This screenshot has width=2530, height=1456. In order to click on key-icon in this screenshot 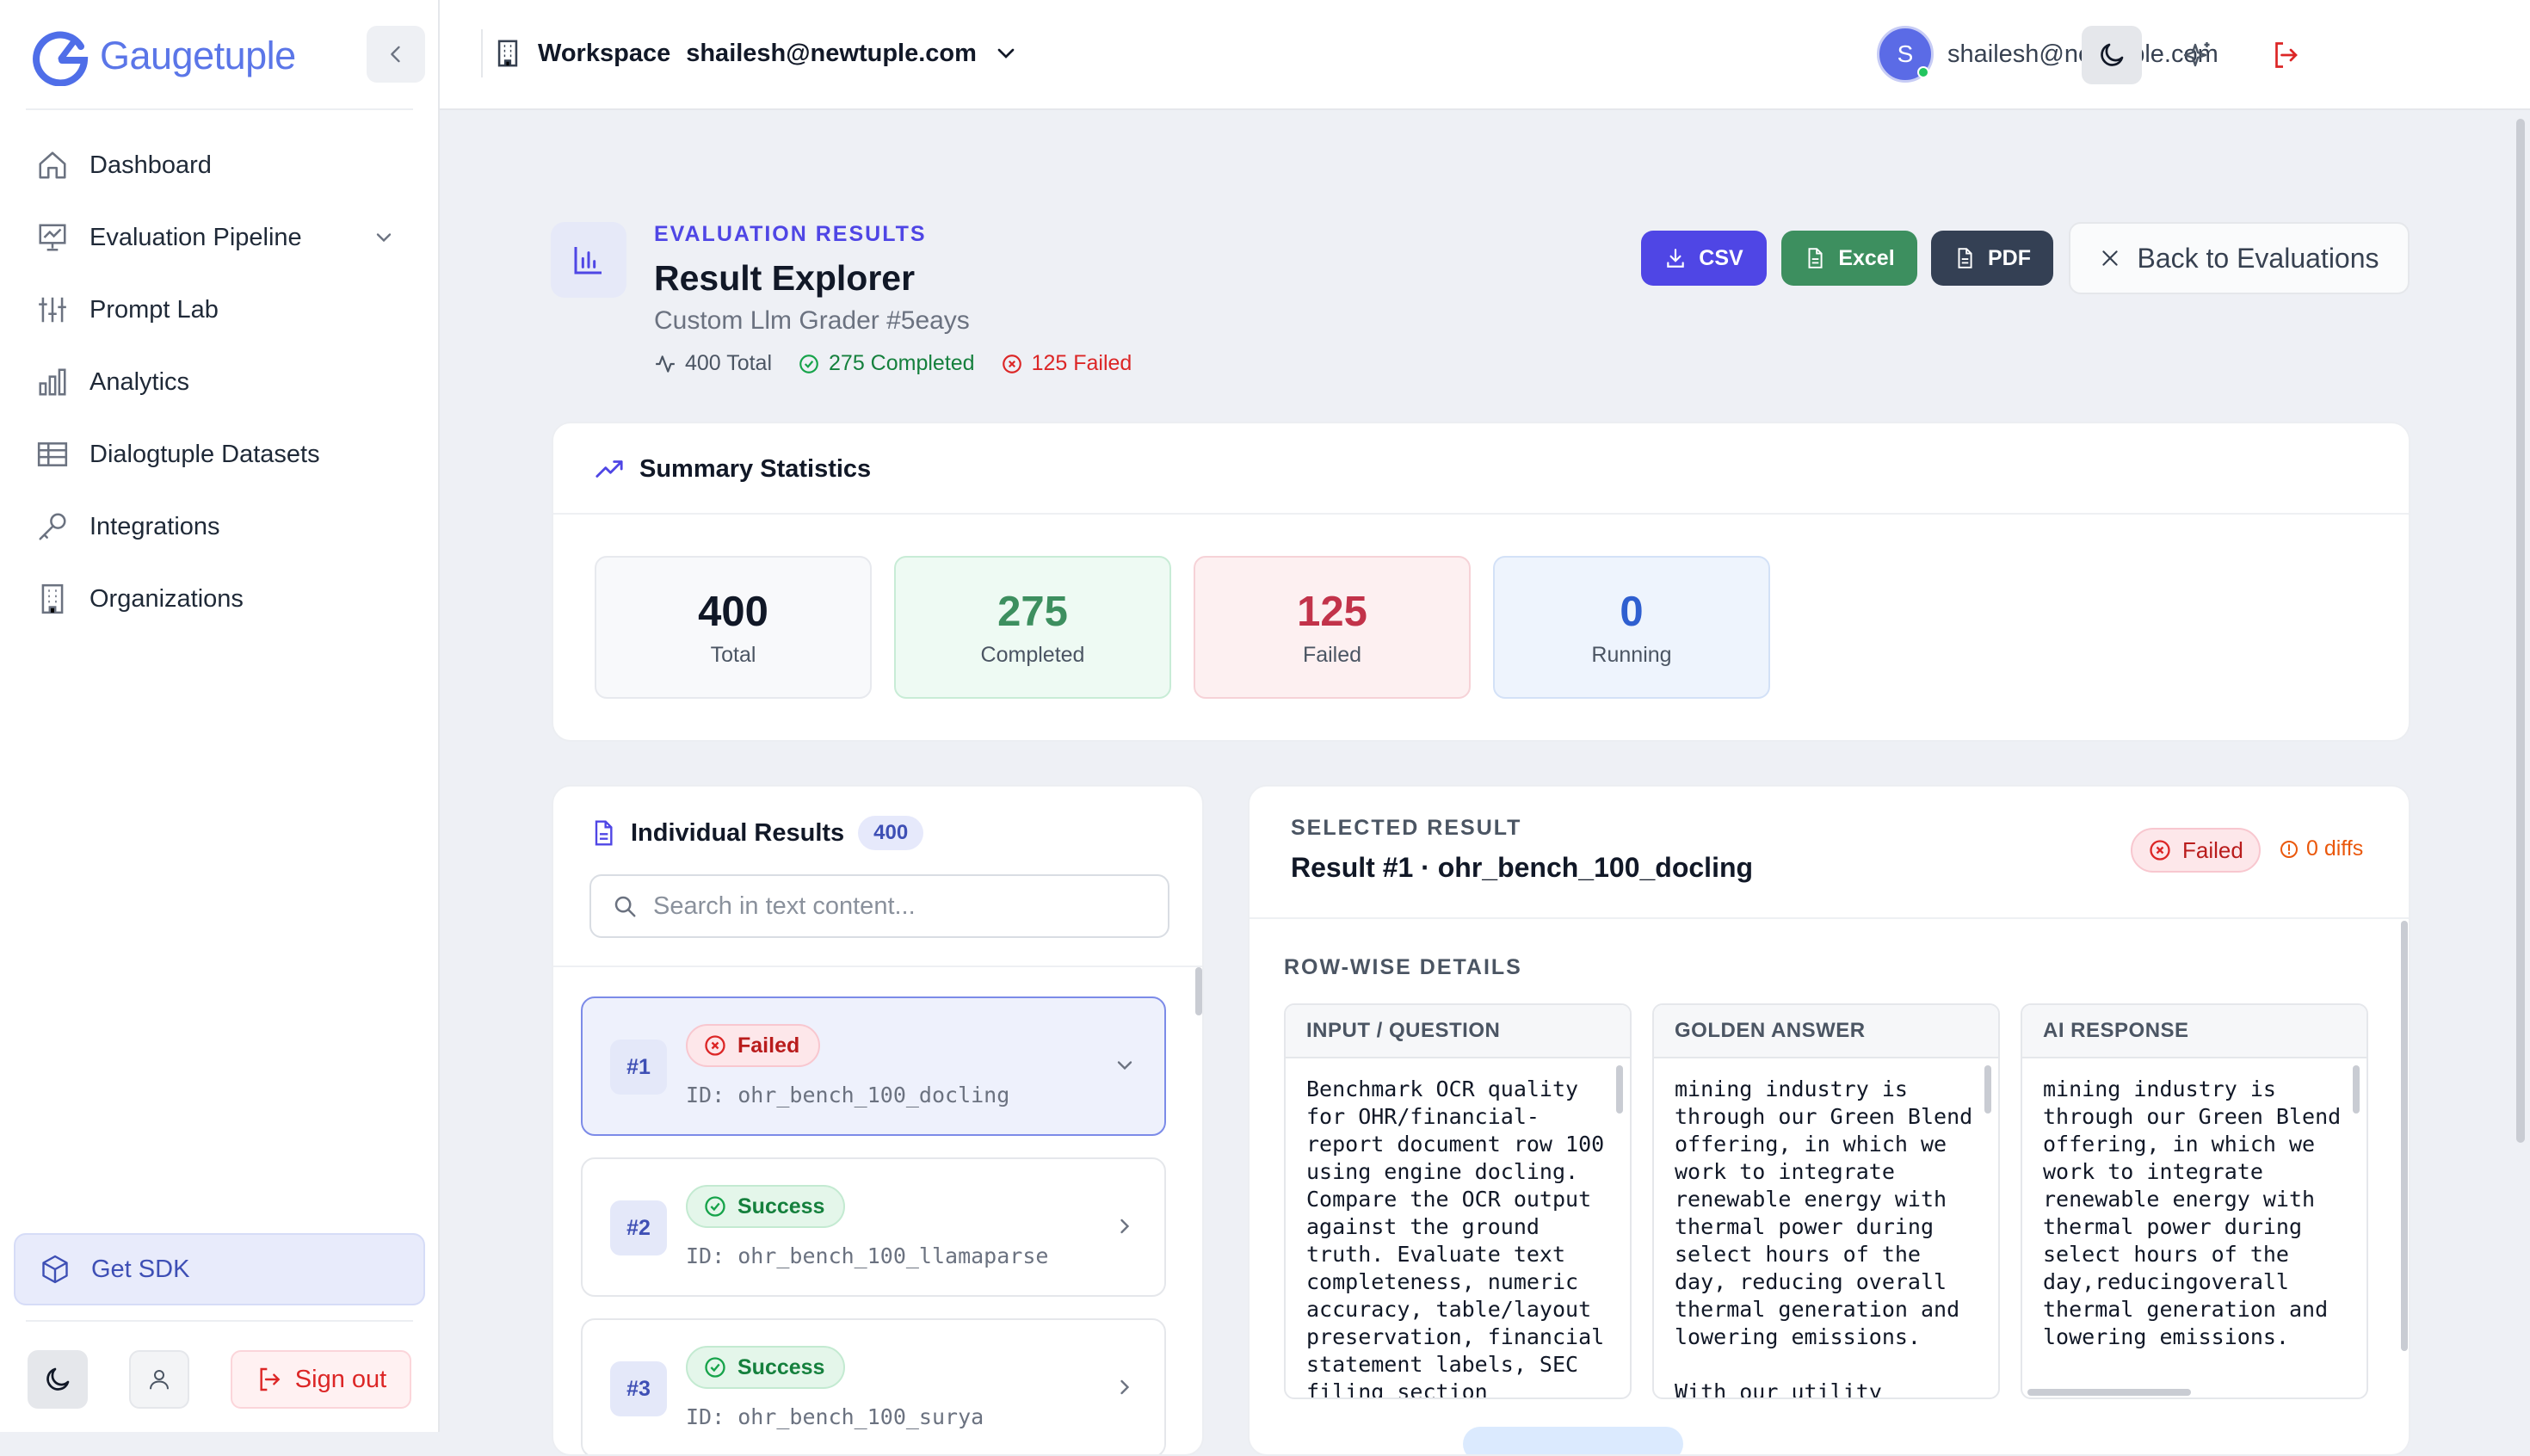, I will do `click(52, 527)`.